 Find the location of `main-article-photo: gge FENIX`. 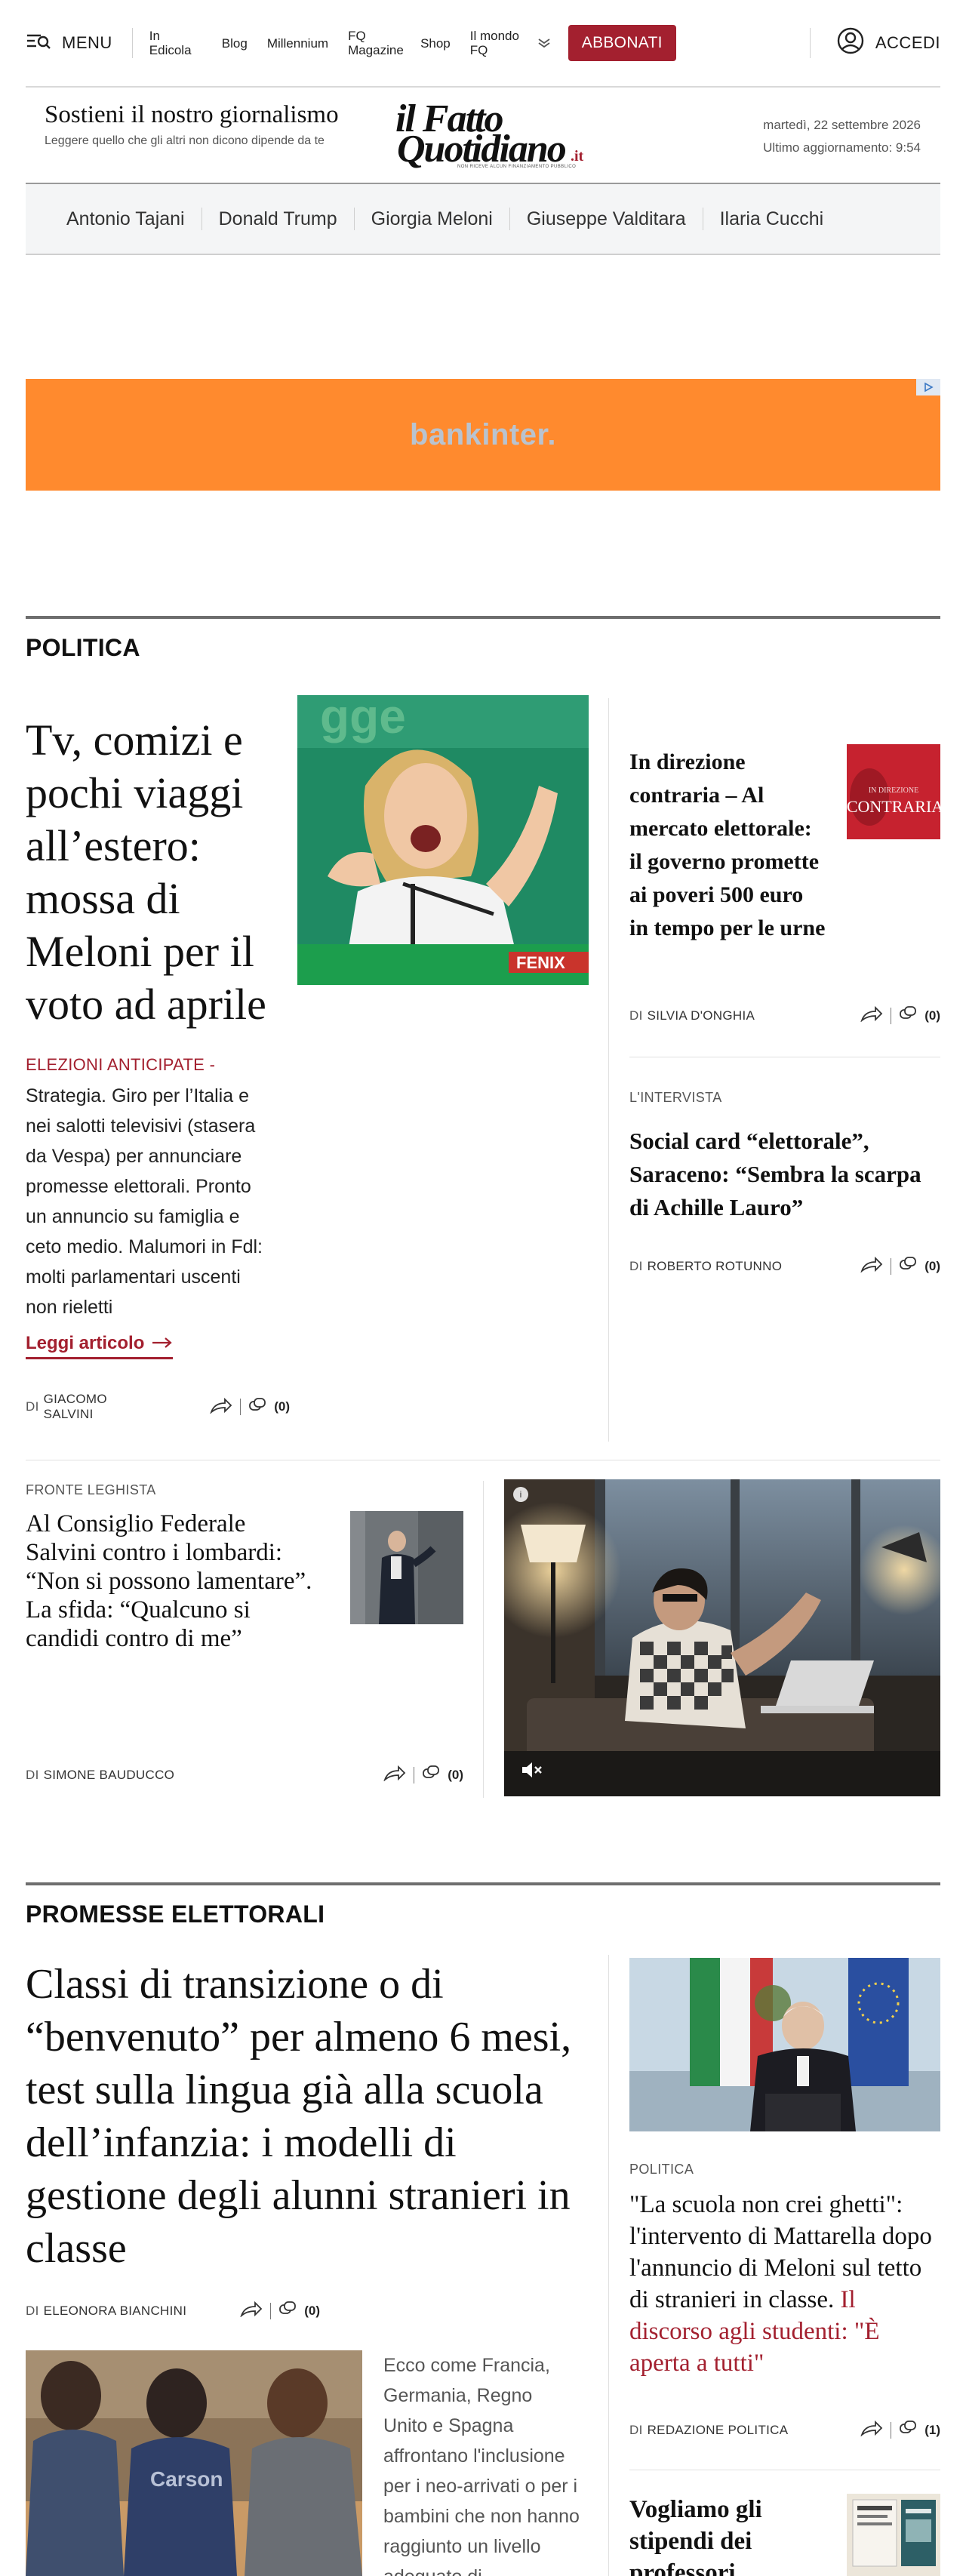

main-article-photo: gge FENIX is located at coordinates (443, 840).